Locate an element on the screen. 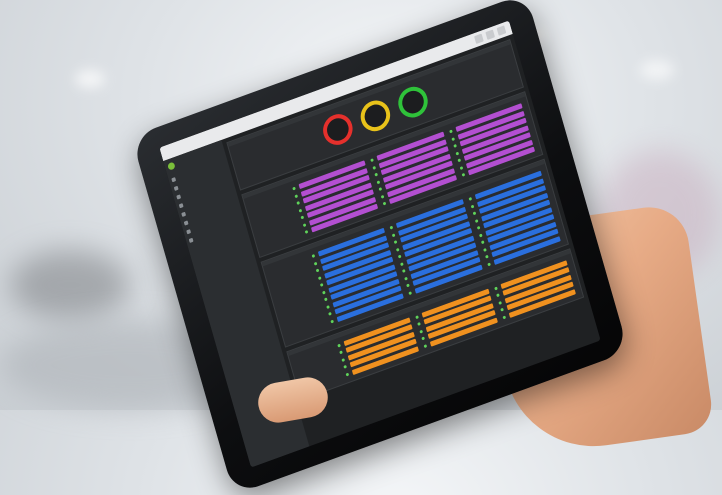  logo-icon is located at coordinates (171, 166).